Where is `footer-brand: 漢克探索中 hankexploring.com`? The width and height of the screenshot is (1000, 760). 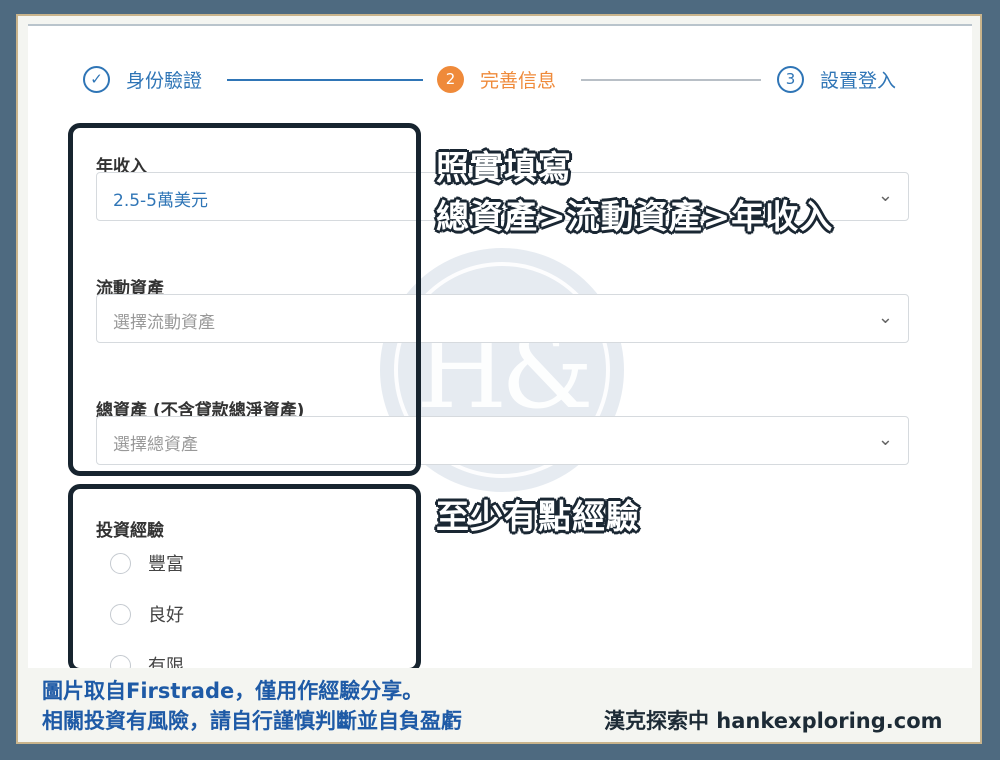
footer-brand: 漢克探索中 hankexploring.com is located at coordinates (773, 721).